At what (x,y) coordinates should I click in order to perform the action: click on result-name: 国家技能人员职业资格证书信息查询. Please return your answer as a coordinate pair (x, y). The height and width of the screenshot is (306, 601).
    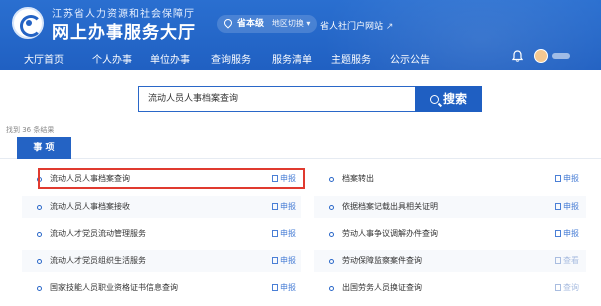
    Looking at the image, I should click on (114, 288).